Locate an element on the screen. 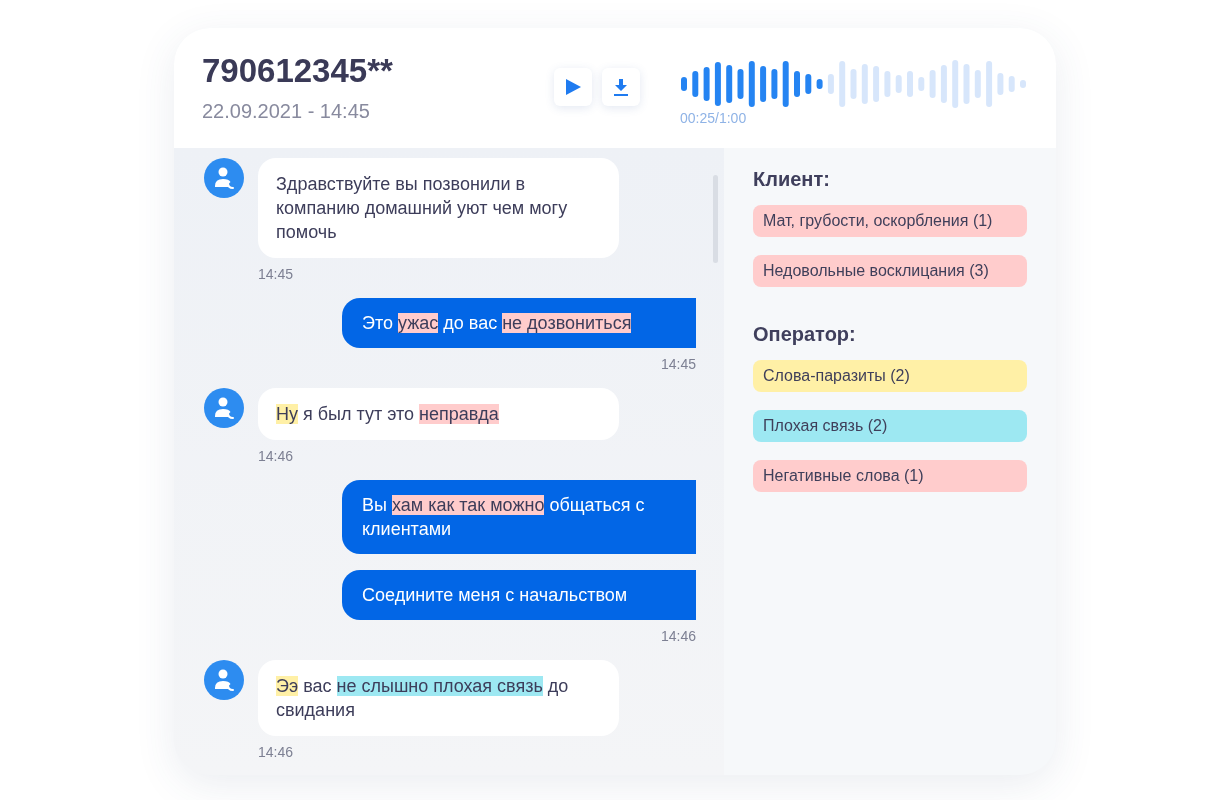  category-tag: Недовольные восклицания (3) is located at coordinates (890, 271).